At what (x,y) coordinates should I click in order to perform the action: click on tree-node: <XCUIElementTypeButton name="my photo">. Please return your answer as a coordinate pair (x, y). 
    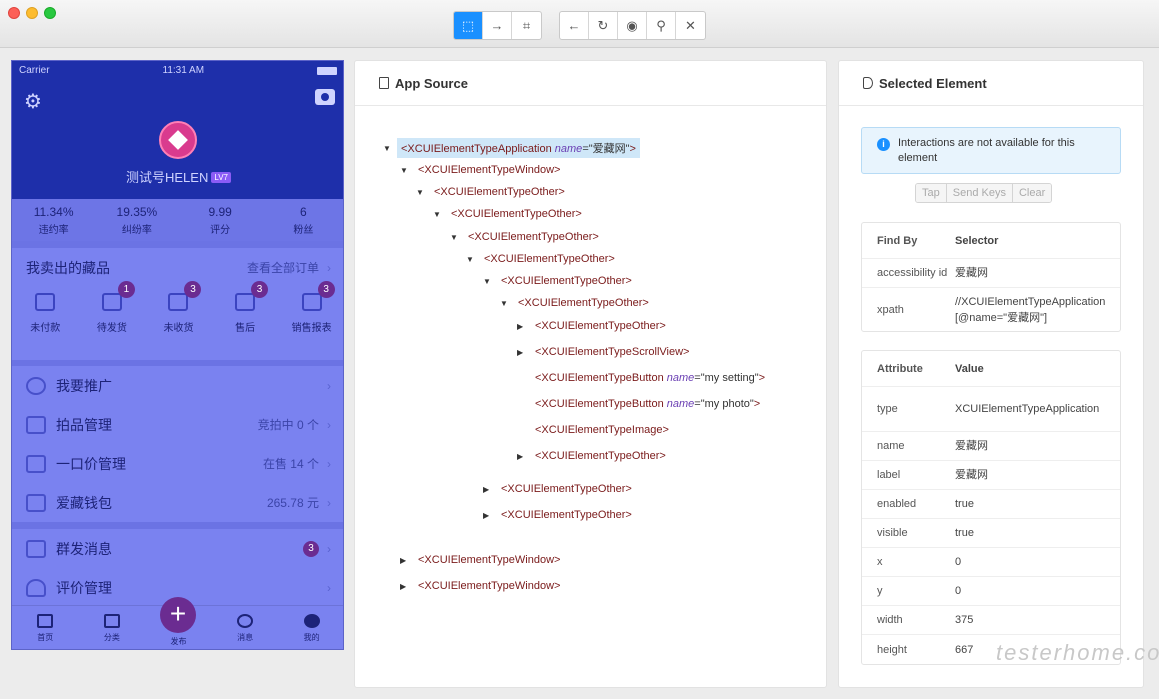
    Looking at the image, I should click on (640, 404).